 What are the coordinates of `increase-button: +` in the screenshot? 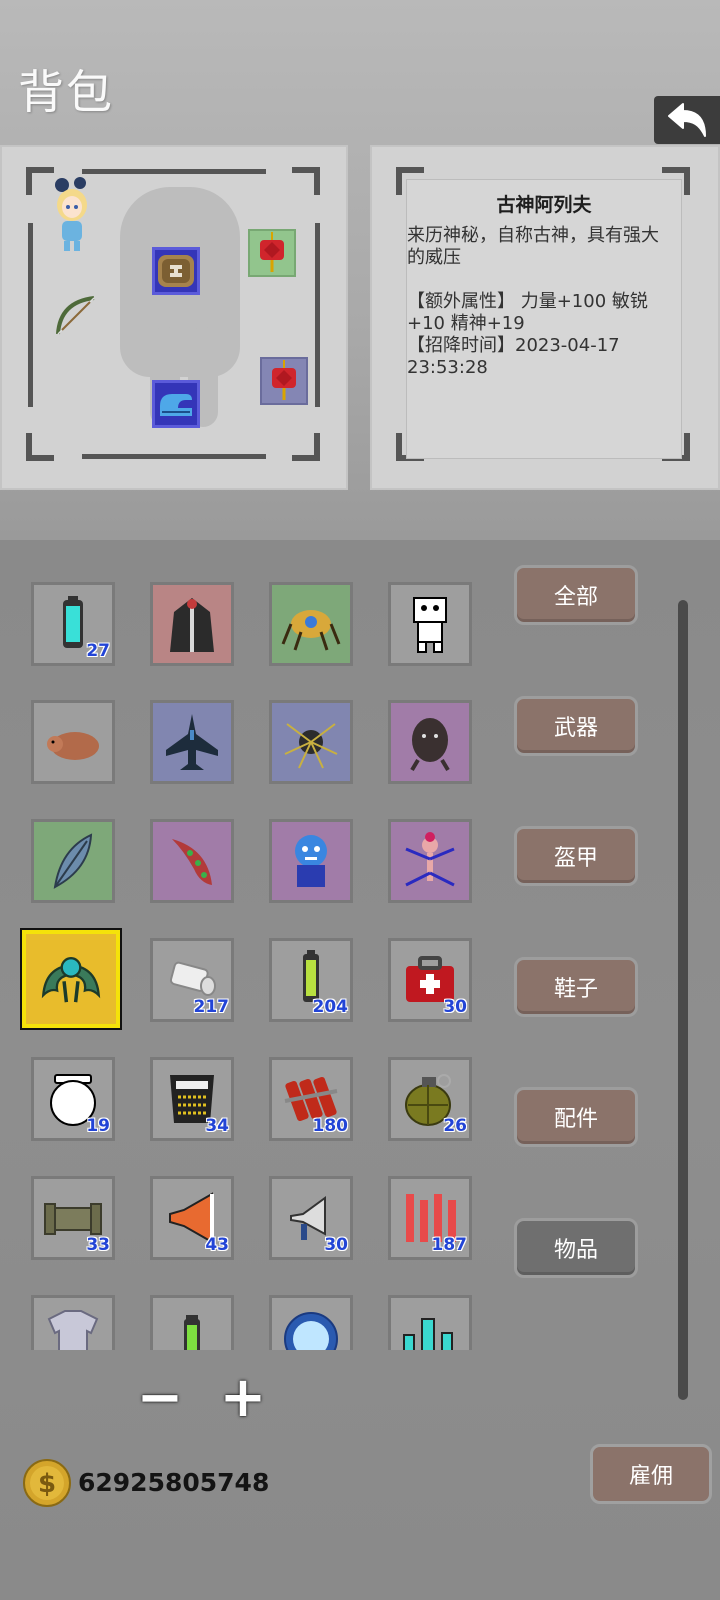 It's located at (243, 1400).